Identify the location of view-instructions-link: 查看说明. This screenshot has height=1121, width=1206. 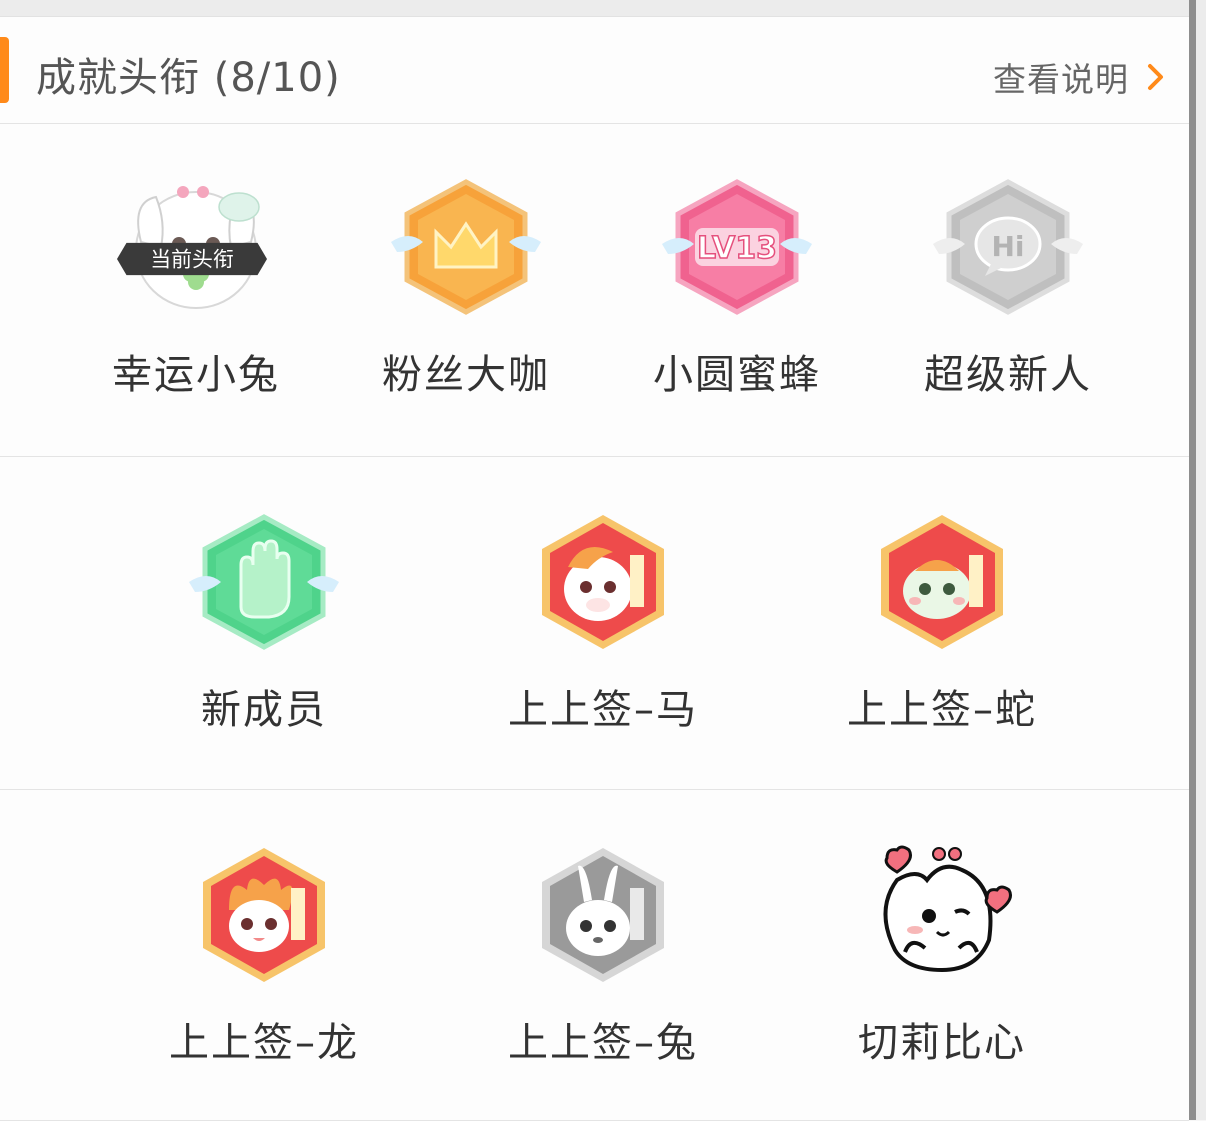
(1082, 77).